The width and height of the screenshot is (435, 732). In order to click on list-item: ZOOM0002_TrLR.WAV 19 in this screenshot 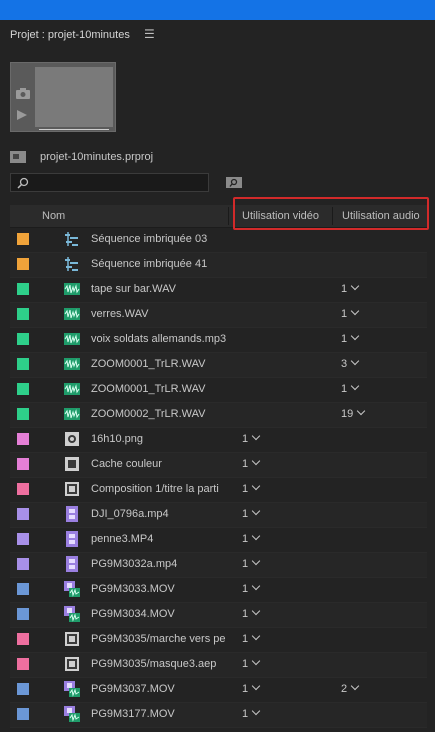, I will do `click(218, 415)`.